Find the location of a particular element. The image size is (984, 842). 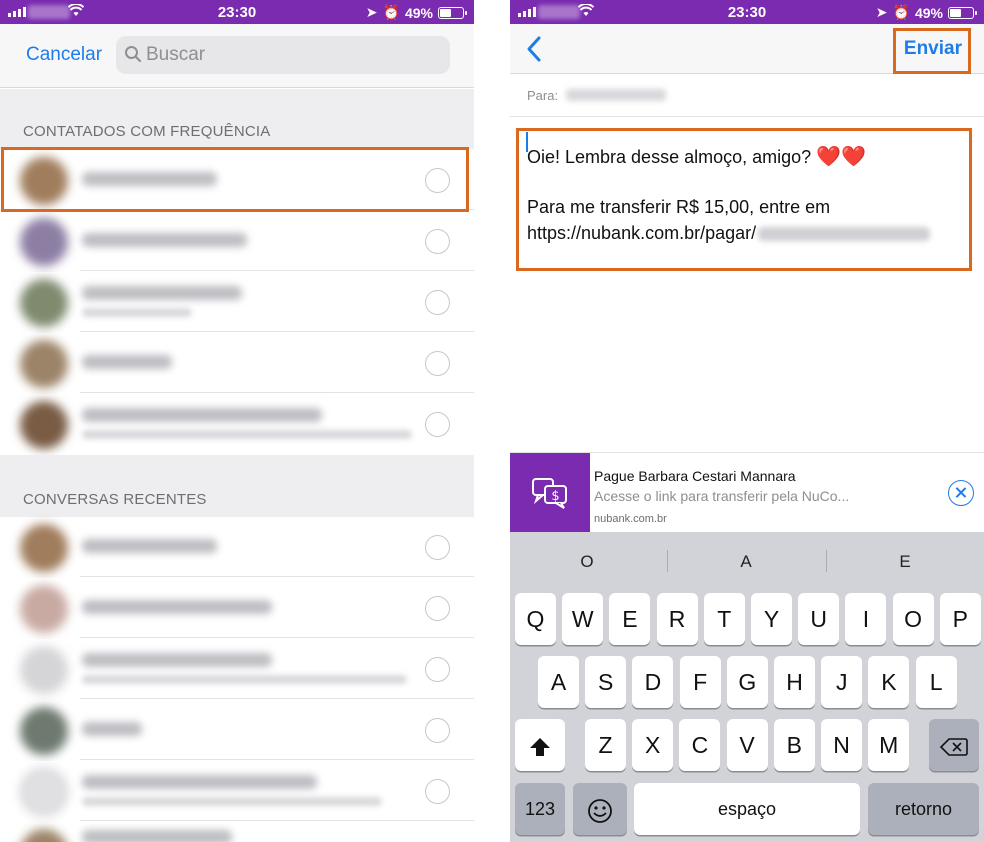

key-a: A is located at coordinates (558, 682).